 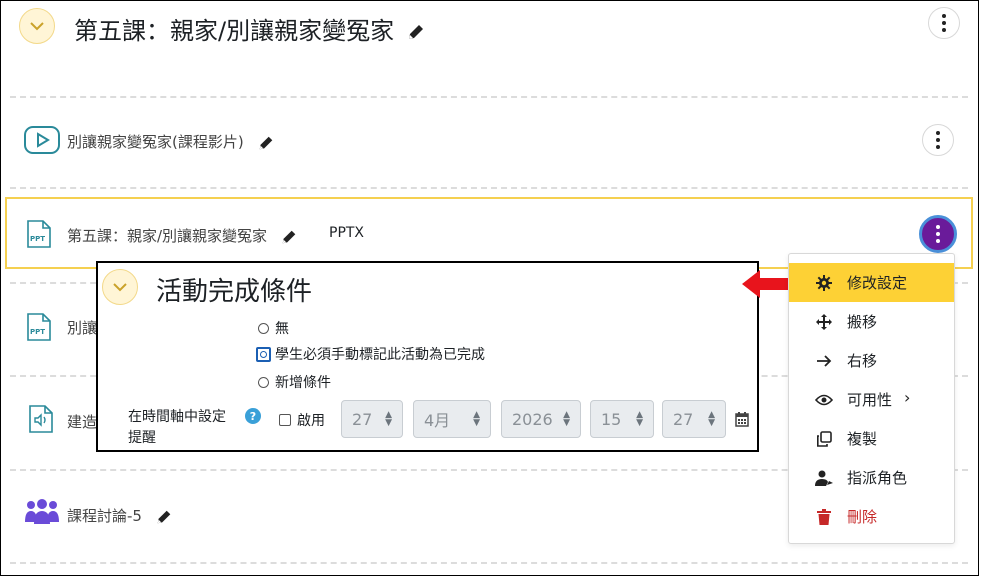 What do you see at coordinates (437, 420) in the screenshot?
I see `month-value: 4月` at bounding box center [437, 420].